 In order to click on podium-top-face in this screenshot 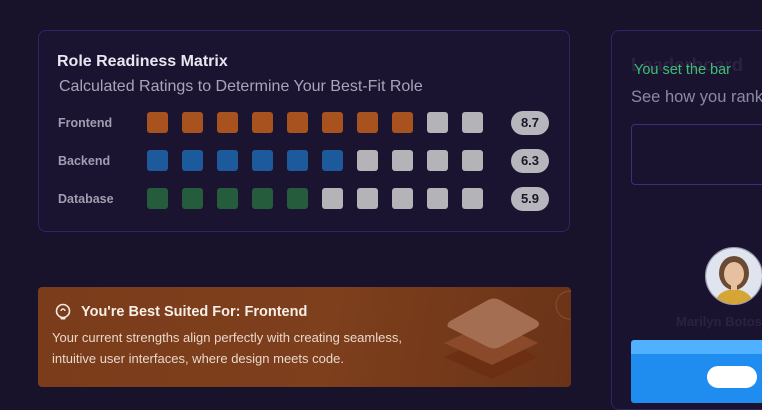, I will do `click(696, 347)`.